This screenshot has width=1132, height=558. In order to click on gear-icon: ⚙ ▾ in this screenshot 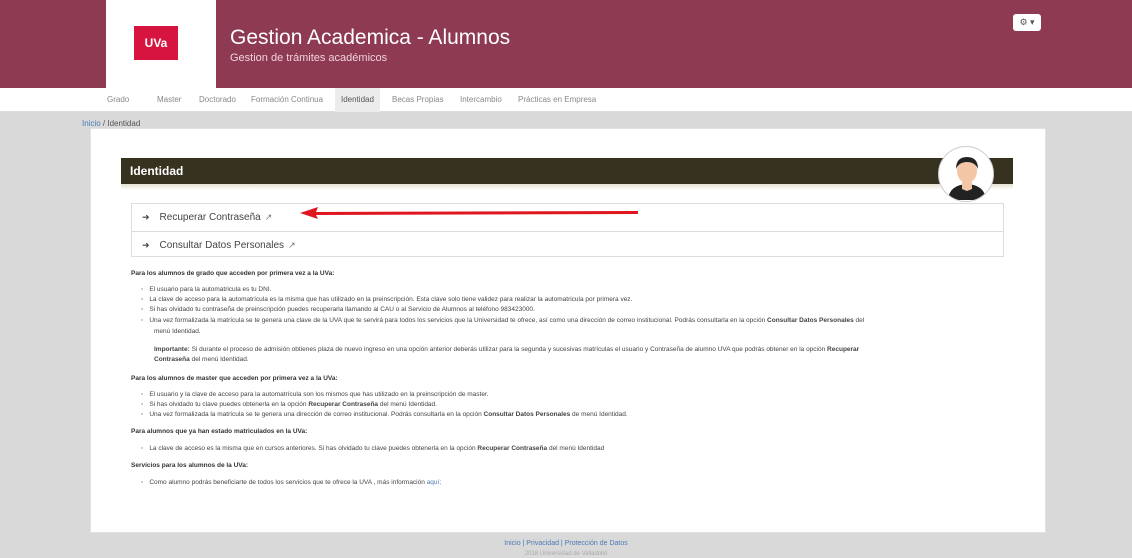, I will do `click(1027, 22)`.